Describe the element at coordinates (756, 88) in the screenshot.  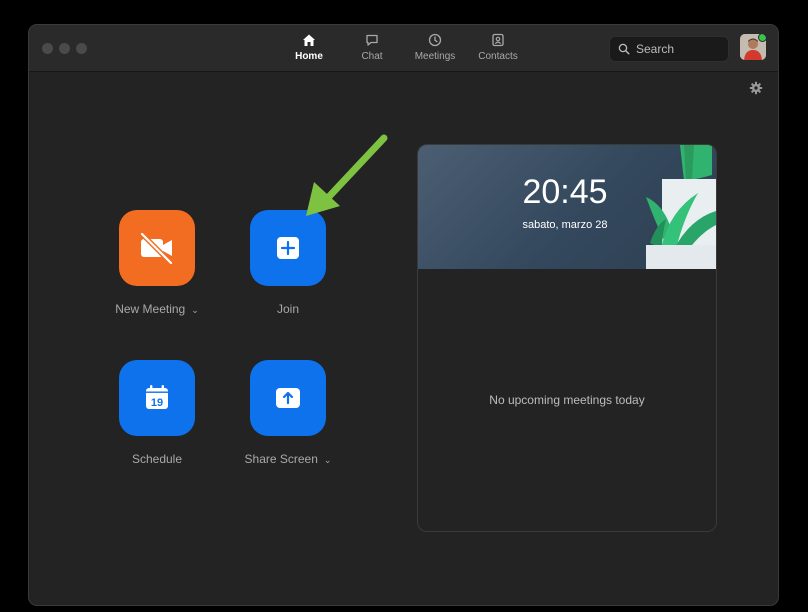
I see `gear-icon` at that location.